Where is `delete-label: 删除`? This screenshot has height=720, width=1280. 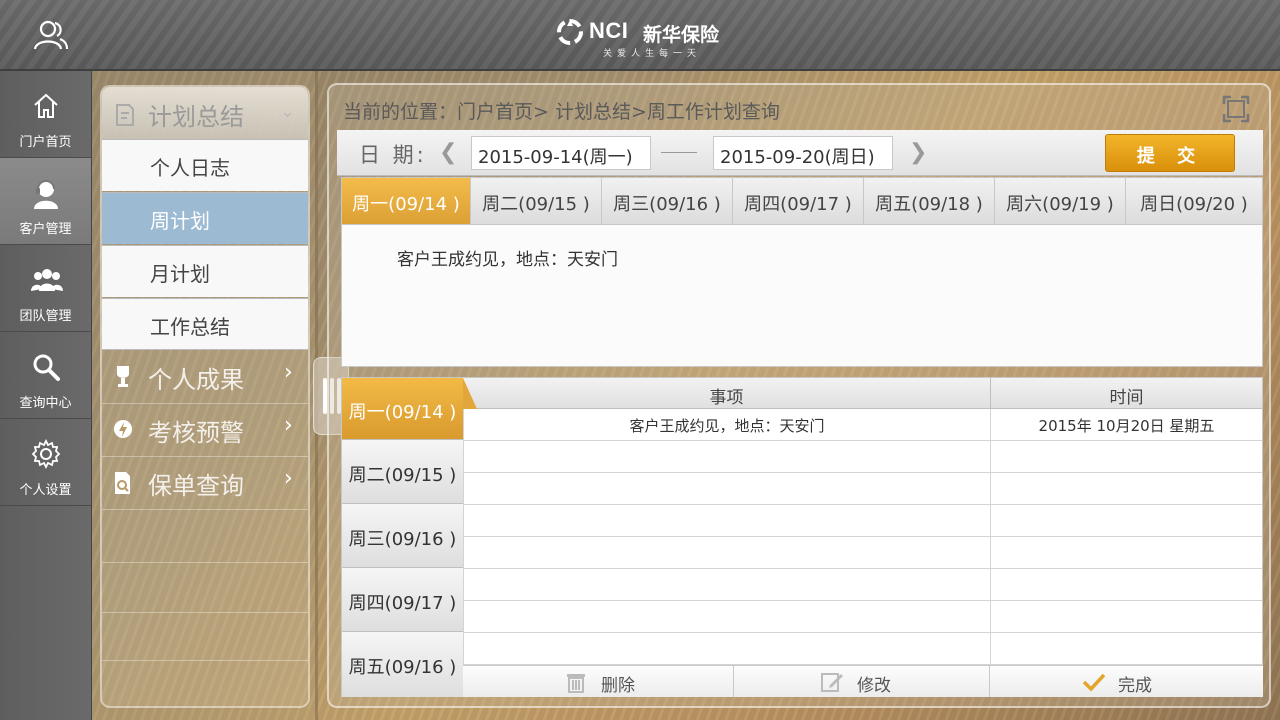
delete-label: 删除 is located at coordinates (618, 686).